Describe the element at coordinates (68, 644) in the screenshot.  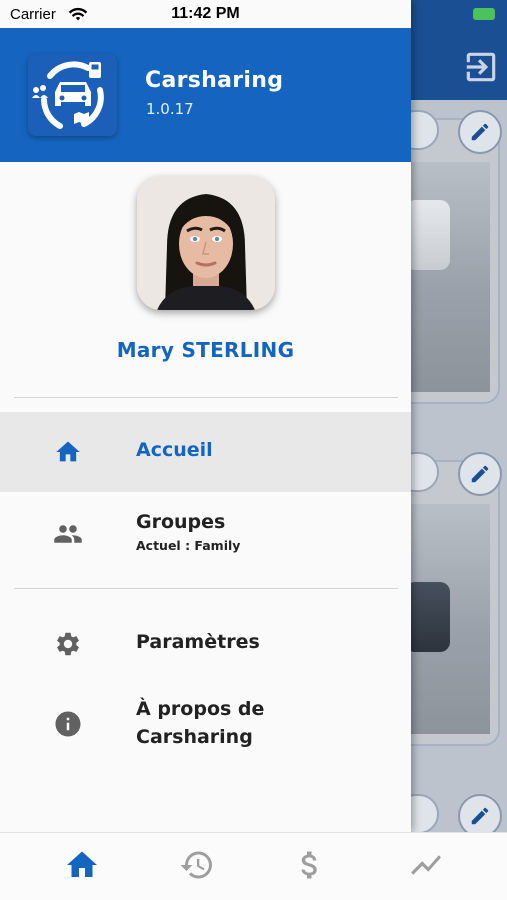
I see `gear-icon` at that location.